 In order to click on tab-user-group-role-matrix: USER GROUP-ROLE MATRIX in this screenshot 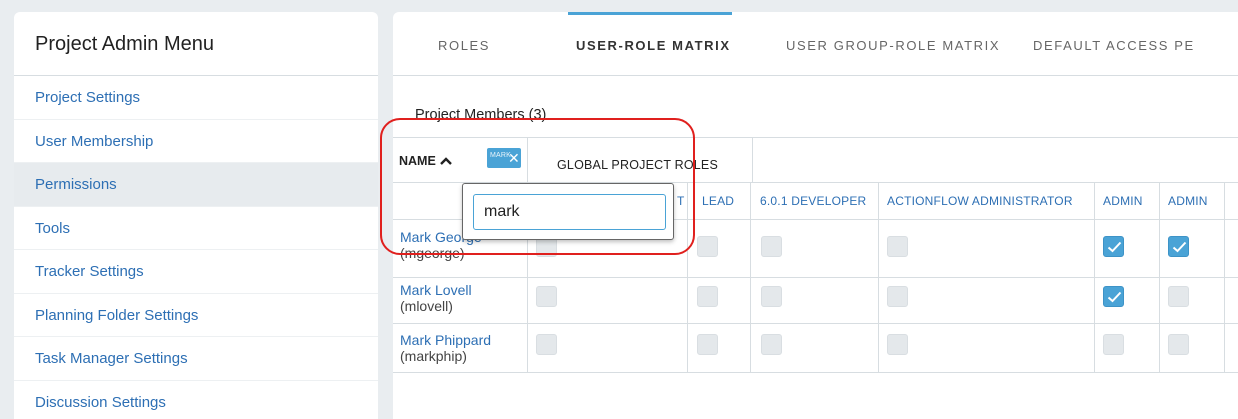, I will do `click(893, 45)`.